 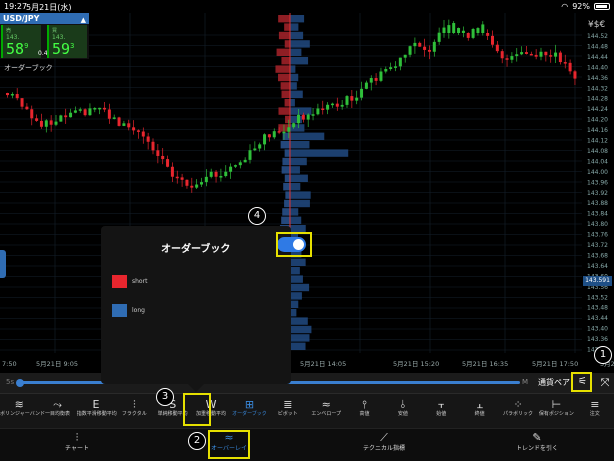 What do you see at coordinates (307, 383) in the screenshot?
I see `timeline-scrubber: 5s M 通貨ペア` at bounding box center [307, 383].